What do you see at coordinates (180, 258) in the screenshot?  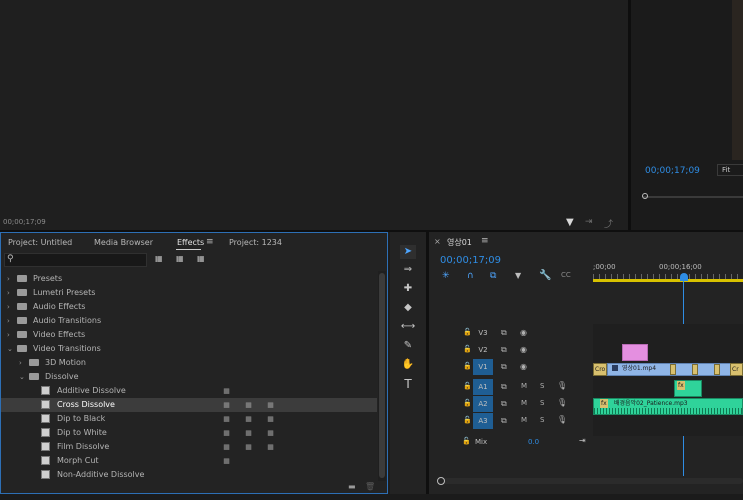 I see `32bit-effects-filter-icon: ▦` at bounding box center [180, 258].